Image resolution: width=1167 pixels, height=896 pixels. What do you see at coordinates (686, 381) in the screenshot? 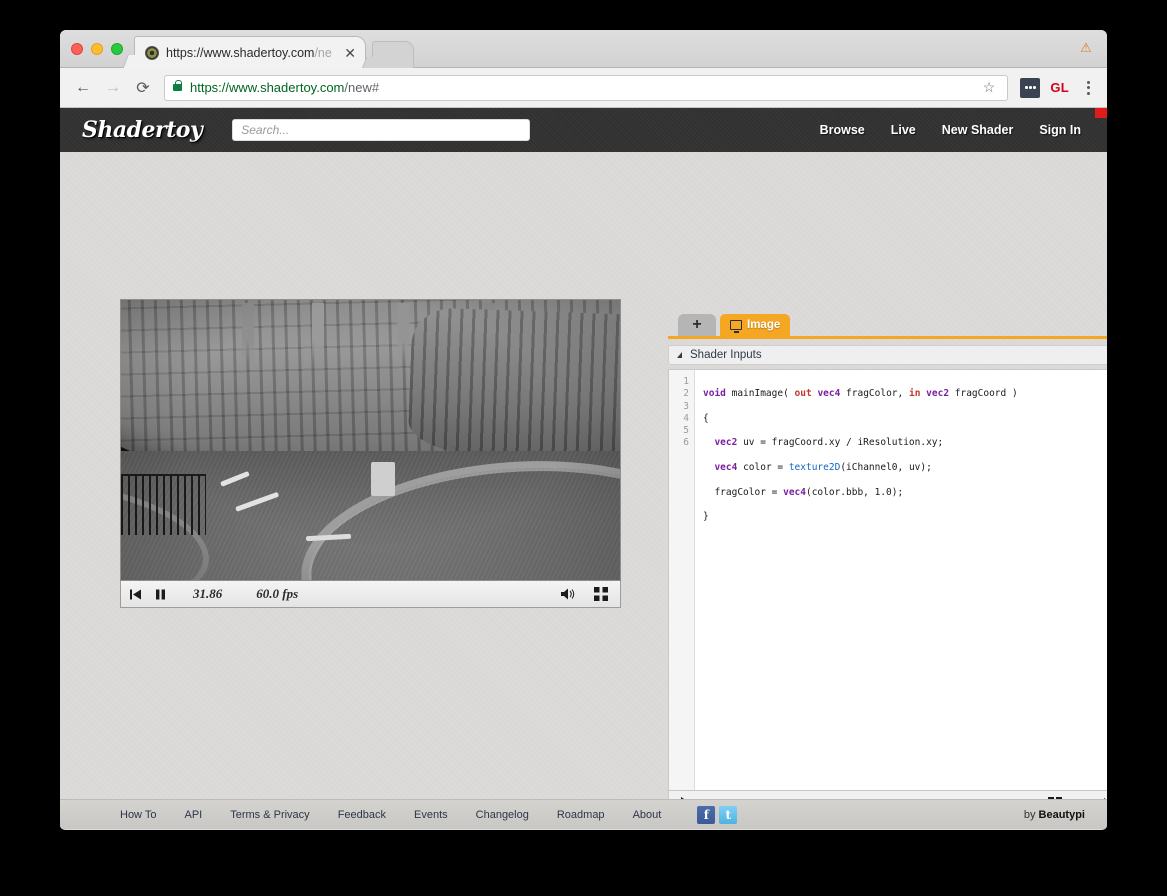
I see `line-number: 1` at bounding box center [686, 381].